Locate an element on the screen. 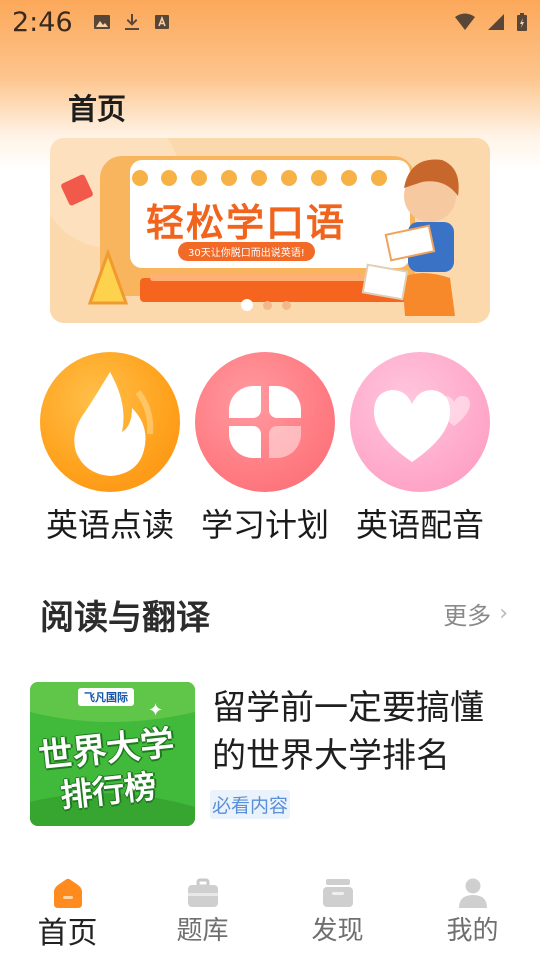 The height and width of the screenshot is (960, 540). article-item: ✦ 飞凡国际 世界大学 排行榜 留学前一定要搞懂的世界大学排名 必看内容 is located at coordinates (270, 754).